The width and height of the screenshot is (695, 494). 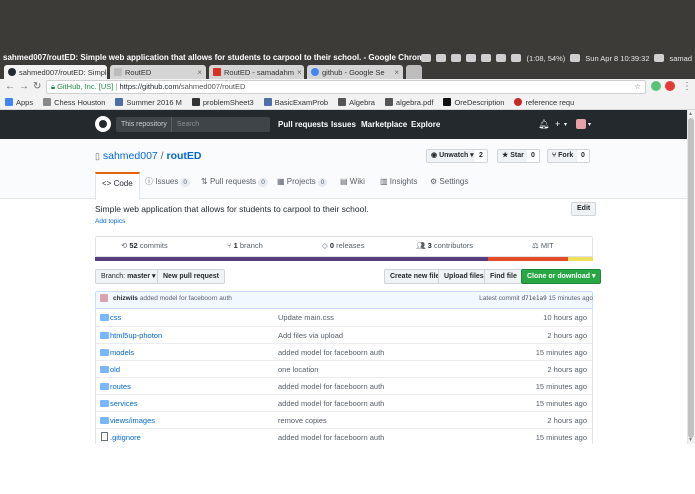 What do you see at coordinates (398, 185) in the screenshot?
I see `tab-insights: ▥ Insights` at bounding box center [398, 185].